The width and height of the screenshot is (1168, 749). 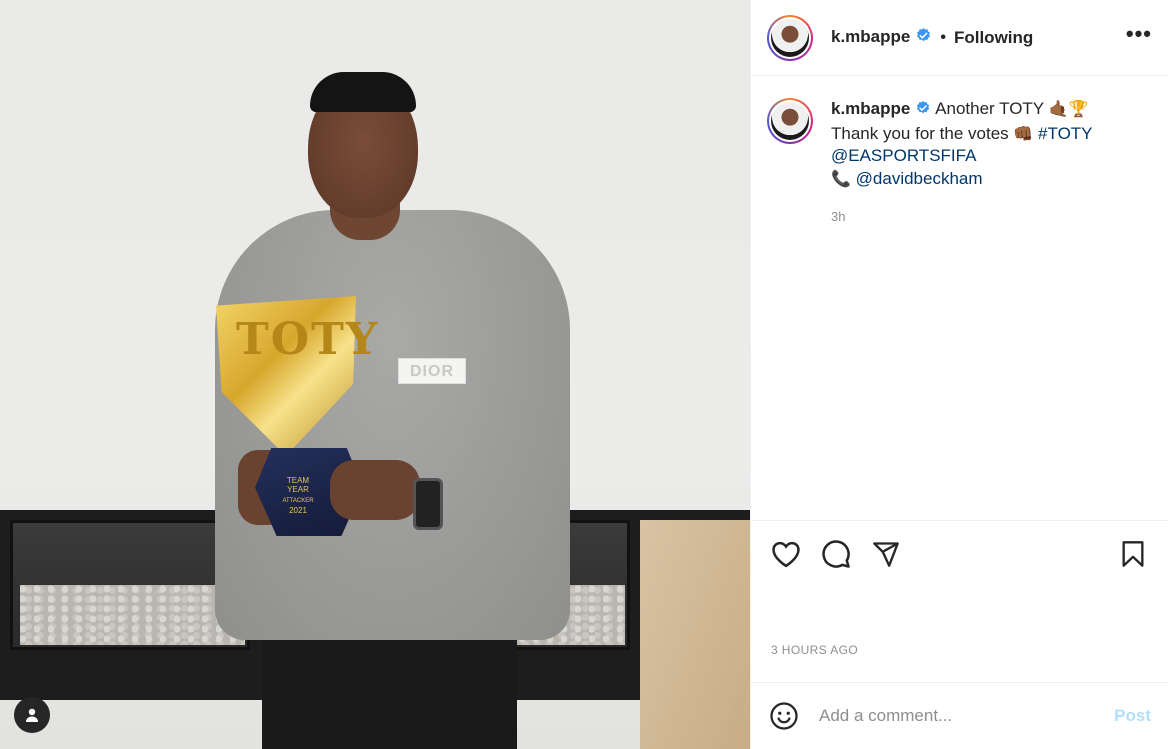 What do you see at coordinates (1068, 108) in the screenshot?
I see `caption-line1-emoji: 🤙🏾🏆` at bounding box center [1068, 108].